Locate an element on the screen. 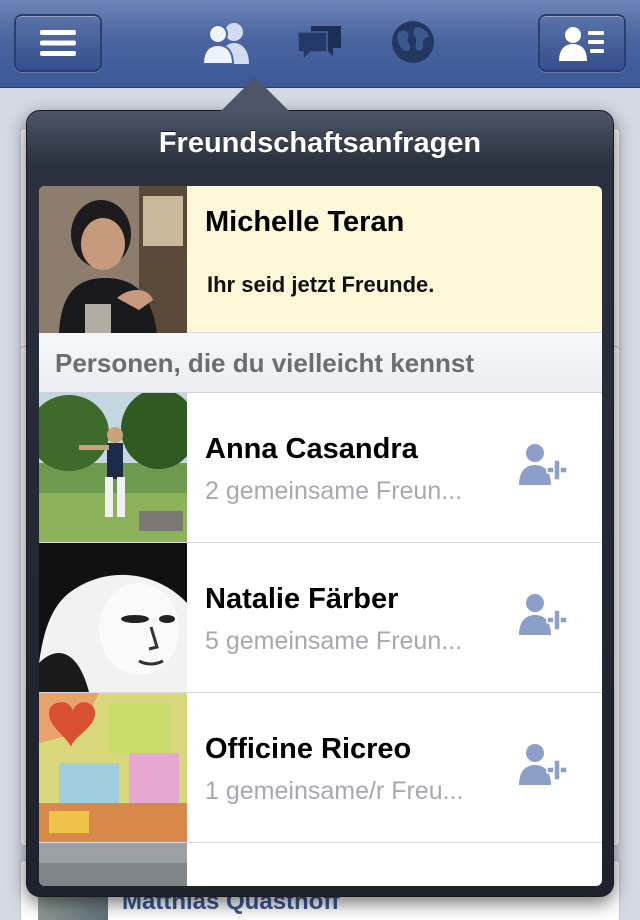  accepted-request-row: Michelle Teran Ihr seid jetzt Freunde. is located at coordinates (320, 259).